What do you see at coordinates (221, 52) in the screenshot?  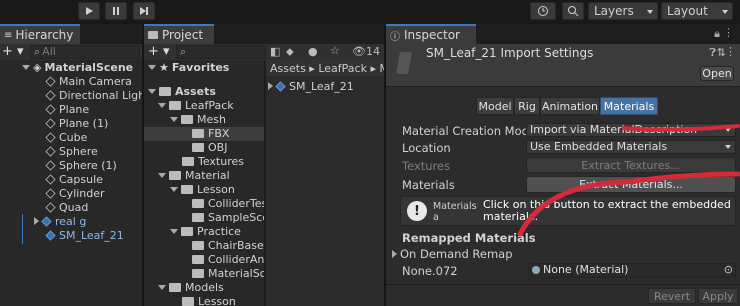 I see `project-search-input: ⌕` at bounding box center [221, 52].